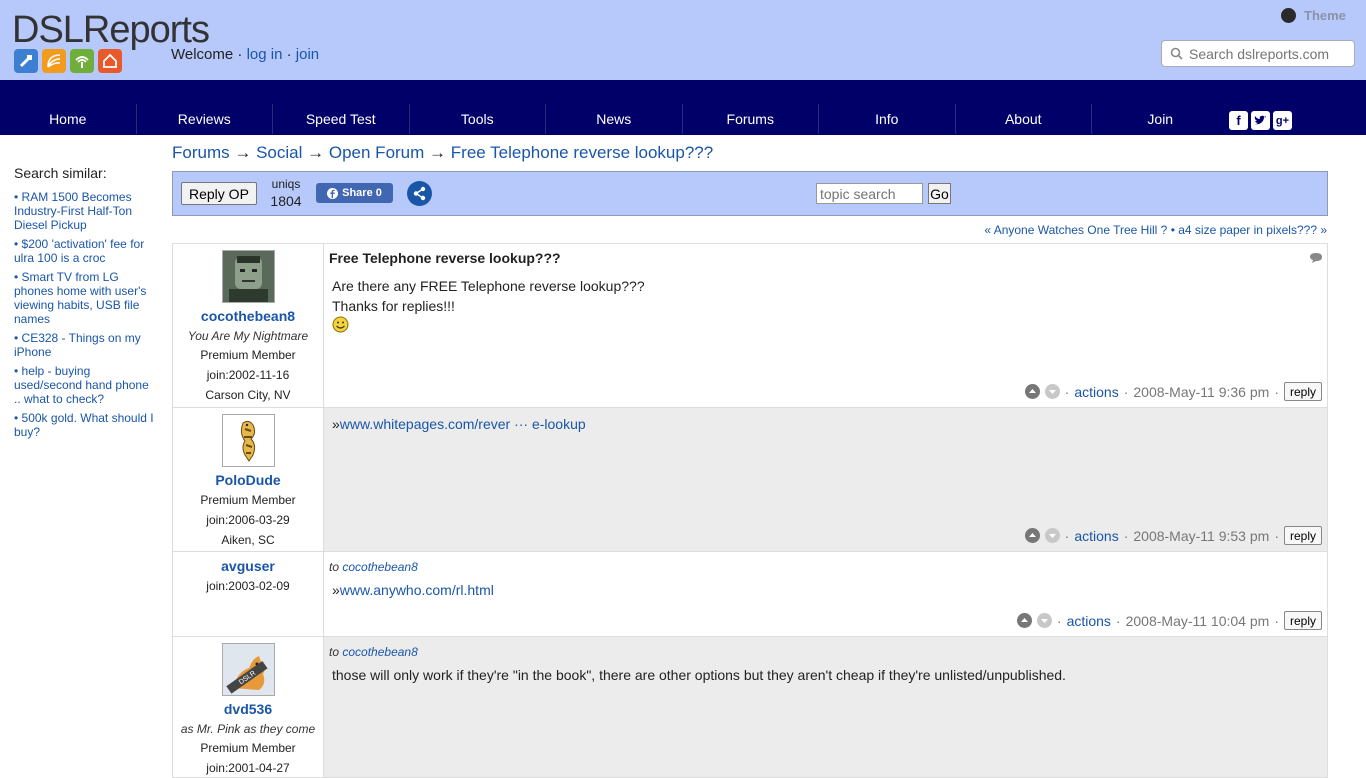  Describe the element at coordinates (614, 119) in the screenshot. I see `nav-news: News` at that location.